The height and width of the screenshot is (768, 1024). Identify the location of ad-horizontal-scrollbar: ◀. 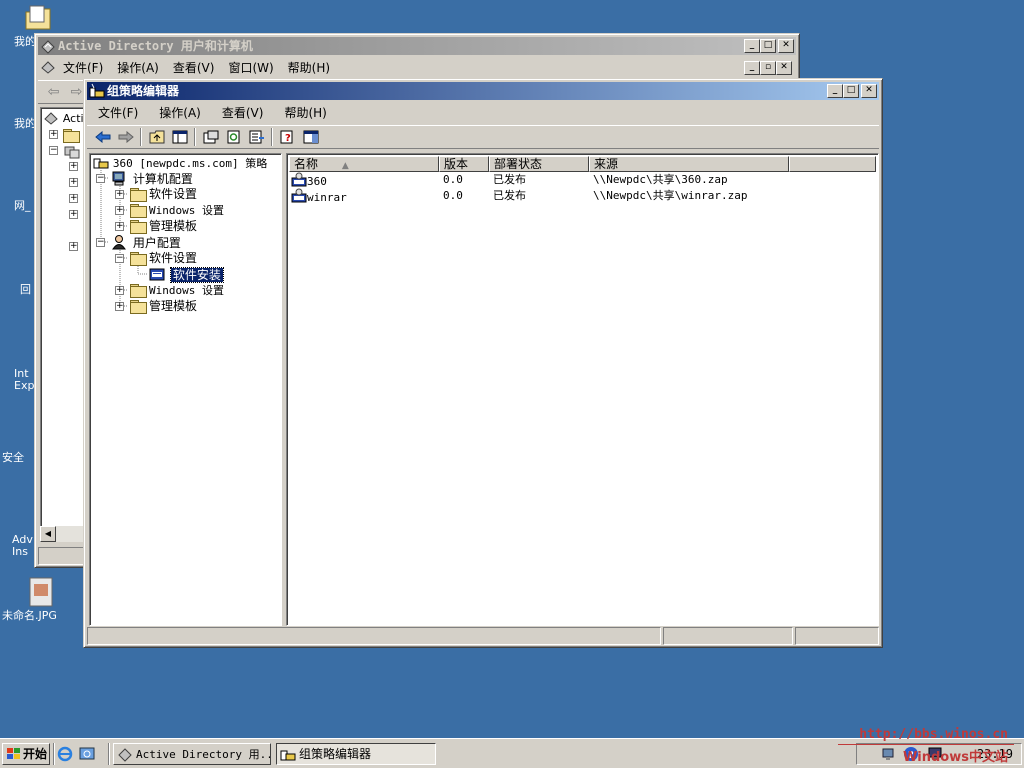
(63, 534).